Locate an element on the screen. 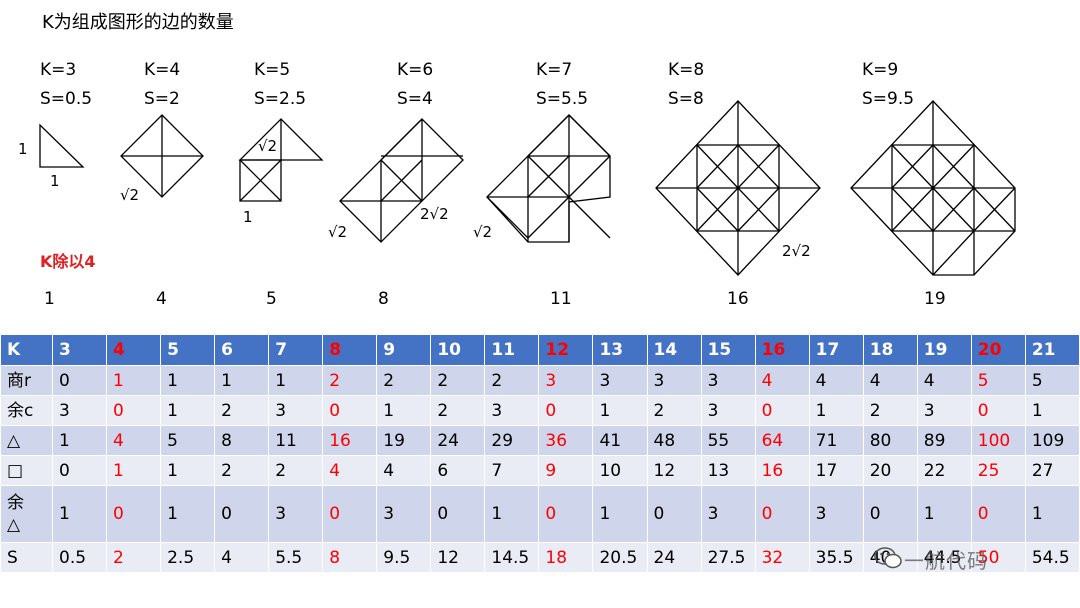 The height and width of the screenshot is (608, 1080). table-cell: 32 is located at coordinates (782, 557).